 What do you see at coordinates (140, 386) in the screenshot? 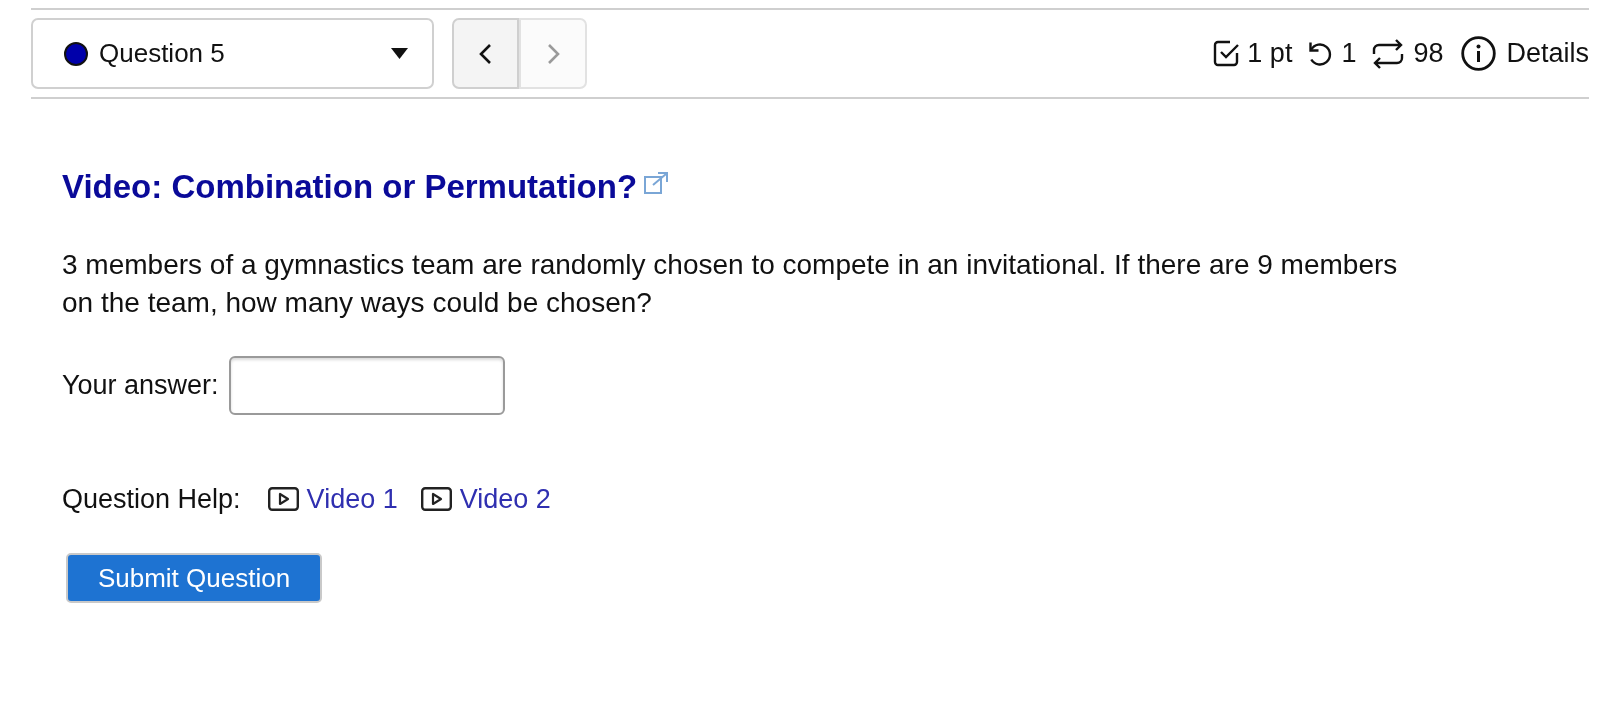
I see `answer-label: Your answer:` at bounding box center [140, 386].